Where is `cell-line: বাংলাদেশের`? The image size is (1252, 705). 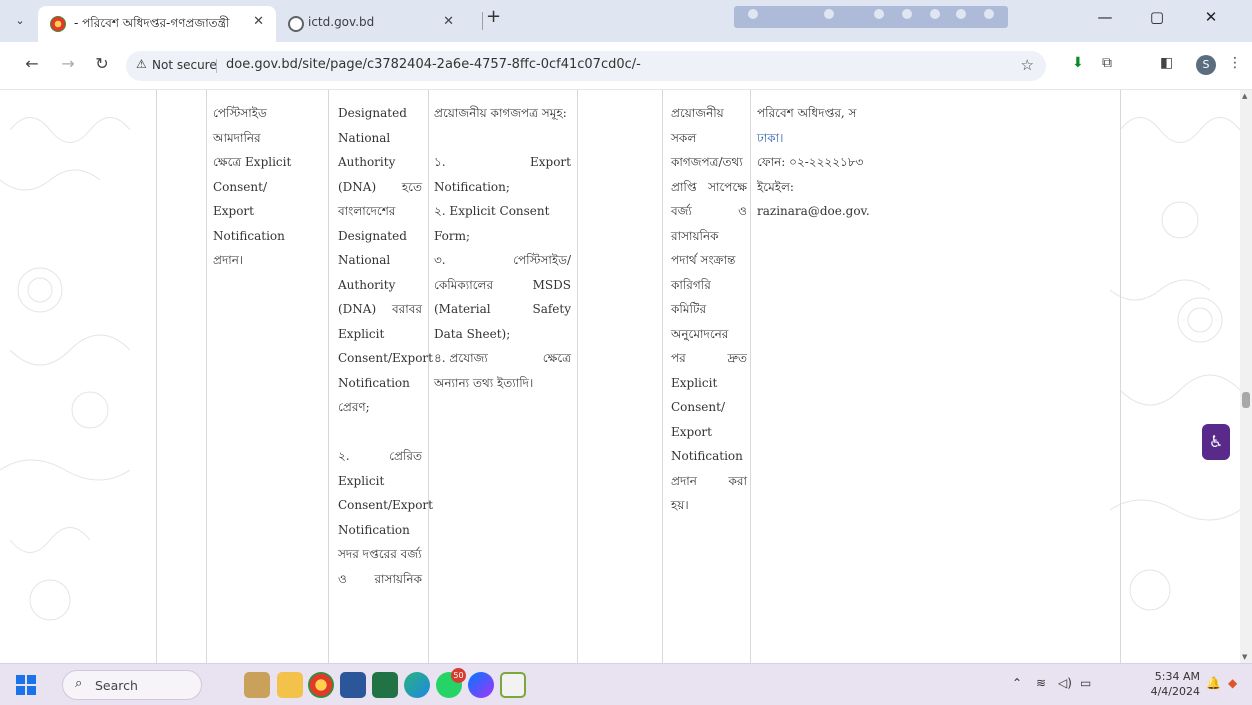 cell-line: বাংলাদেশের is located at coordinates (367, 211).